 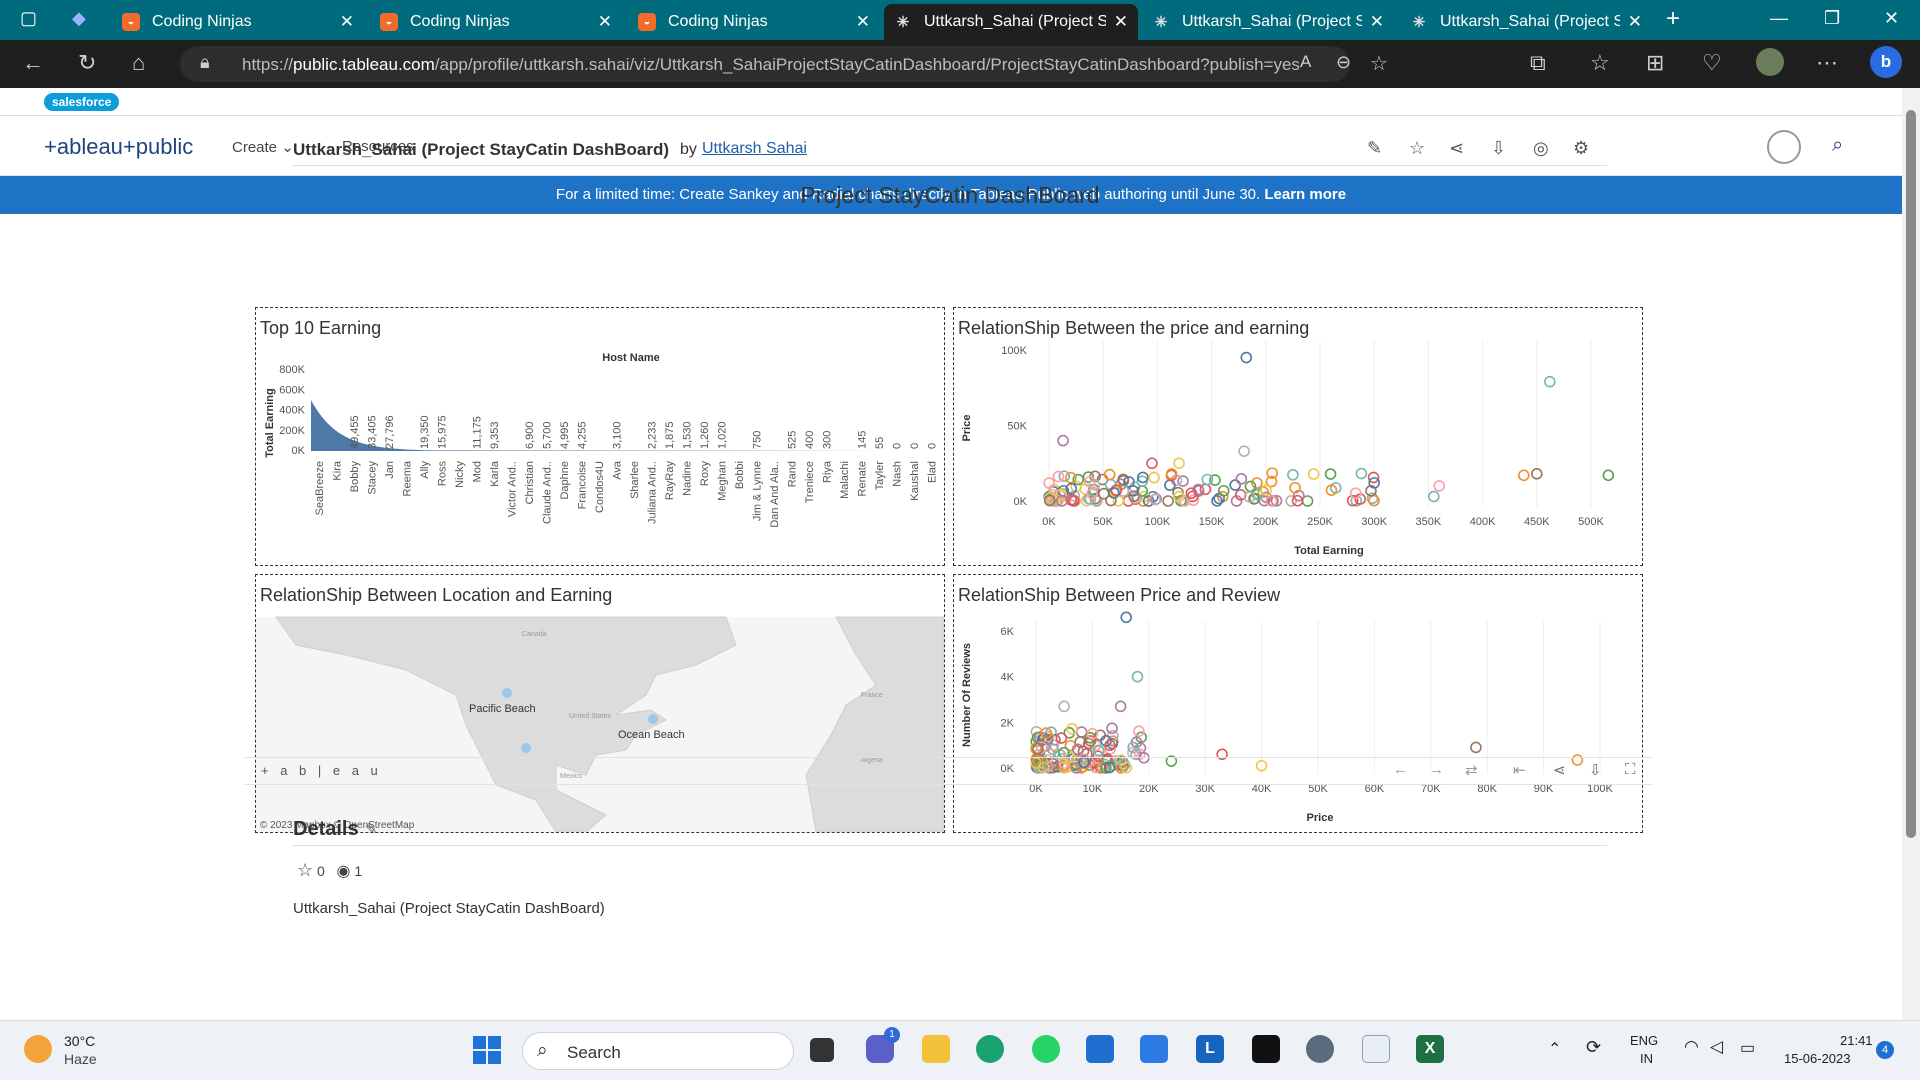 I want to click on nav-create: Create ⌄, so click(x=263, y=147).